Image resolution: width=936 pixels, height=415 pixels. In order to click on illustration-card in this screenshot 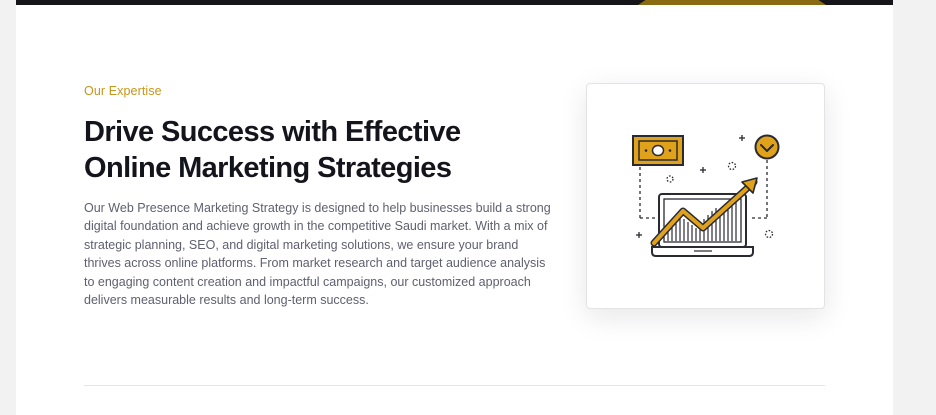, I will do `click(705, 196)`.